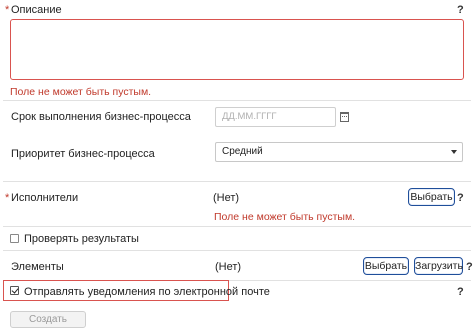 The width and height of the screenshot is (474, 331). I want to click on executors-label: Исполнители, so click(45, 198).